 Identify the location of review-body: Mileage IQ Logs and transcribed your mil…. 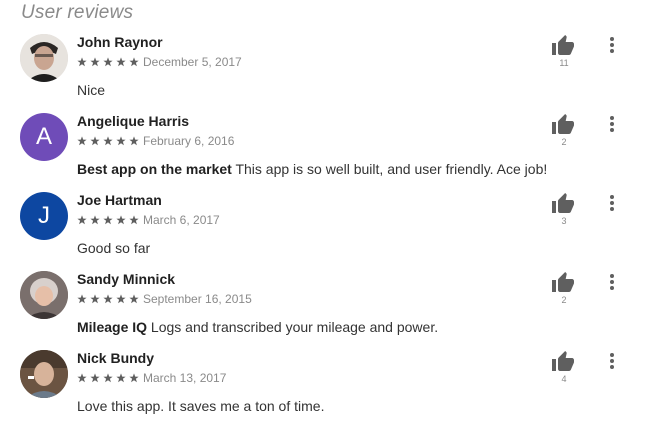
(257, 327).